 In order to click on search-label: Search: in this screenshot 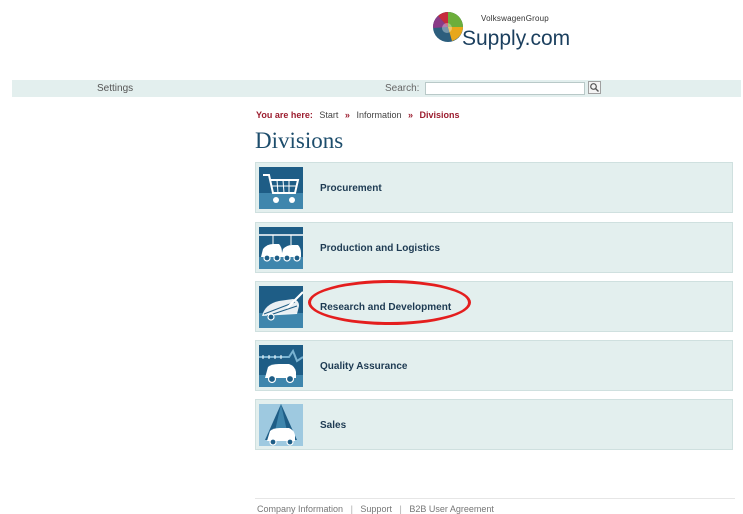, I will do `click(402, 88)`.